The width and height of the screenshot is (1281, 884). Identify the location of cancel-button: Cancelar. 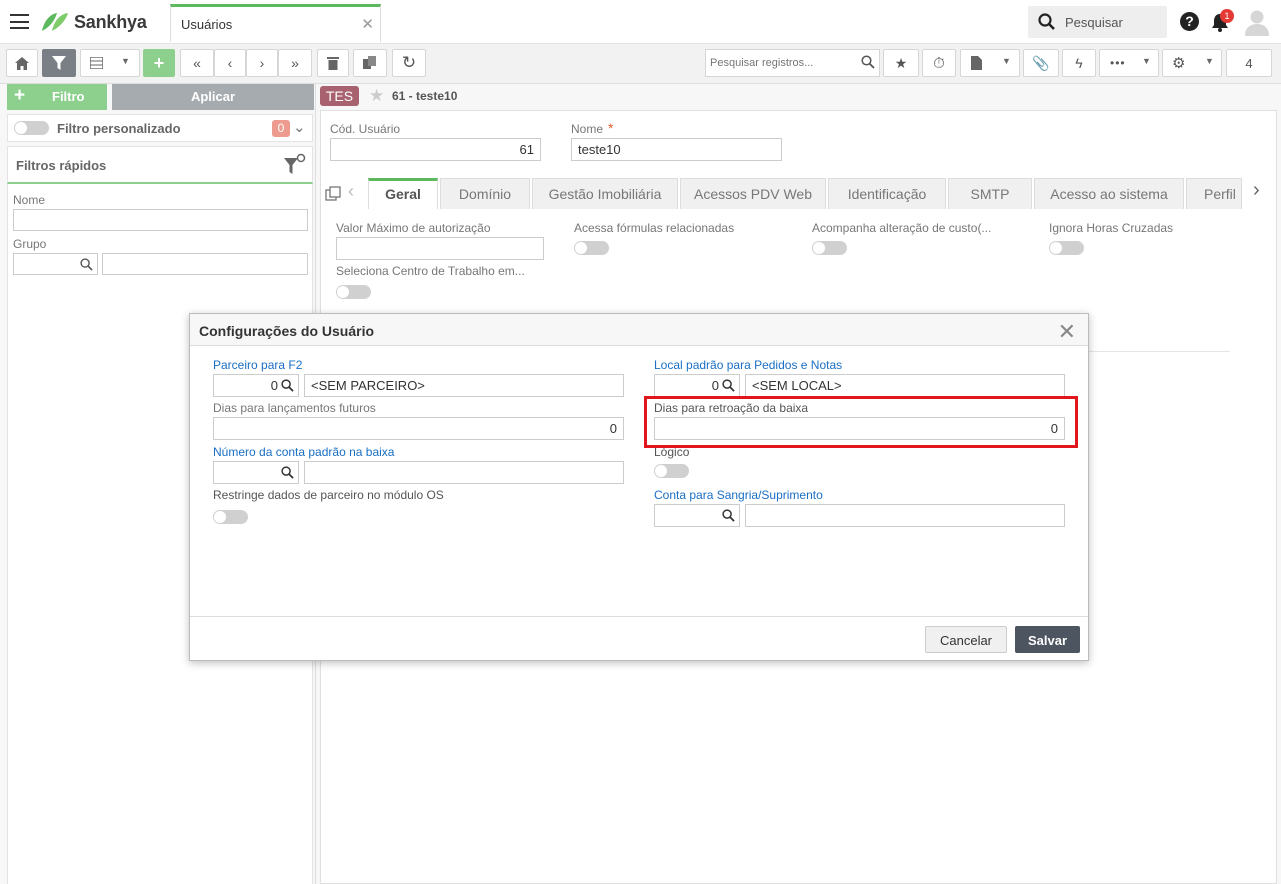
(966, 639).